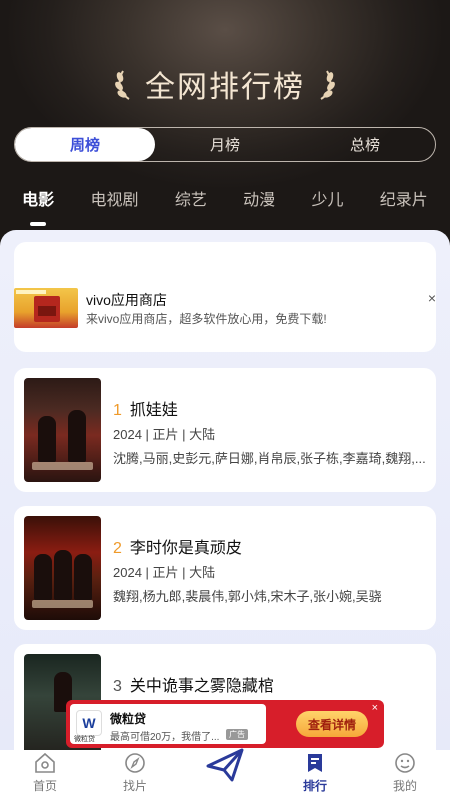  I want to click on tab-ranking-label: 排行, so click(314, 786).